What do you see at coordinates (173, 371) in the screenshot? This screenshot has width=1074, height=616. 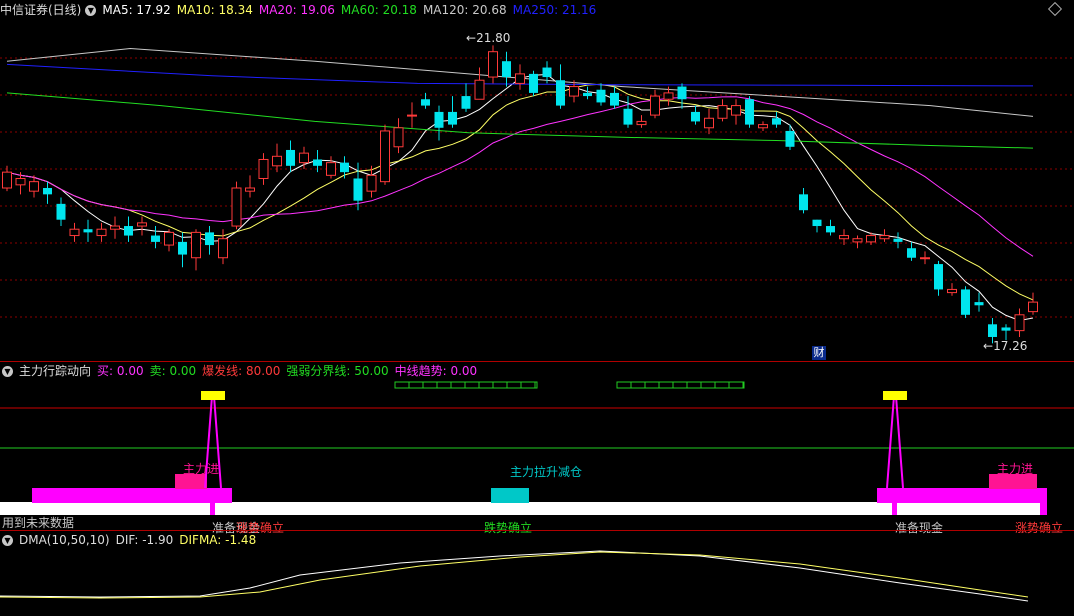 I see `sell-value: 卖: 0.00` at bounding box center [173, 371].